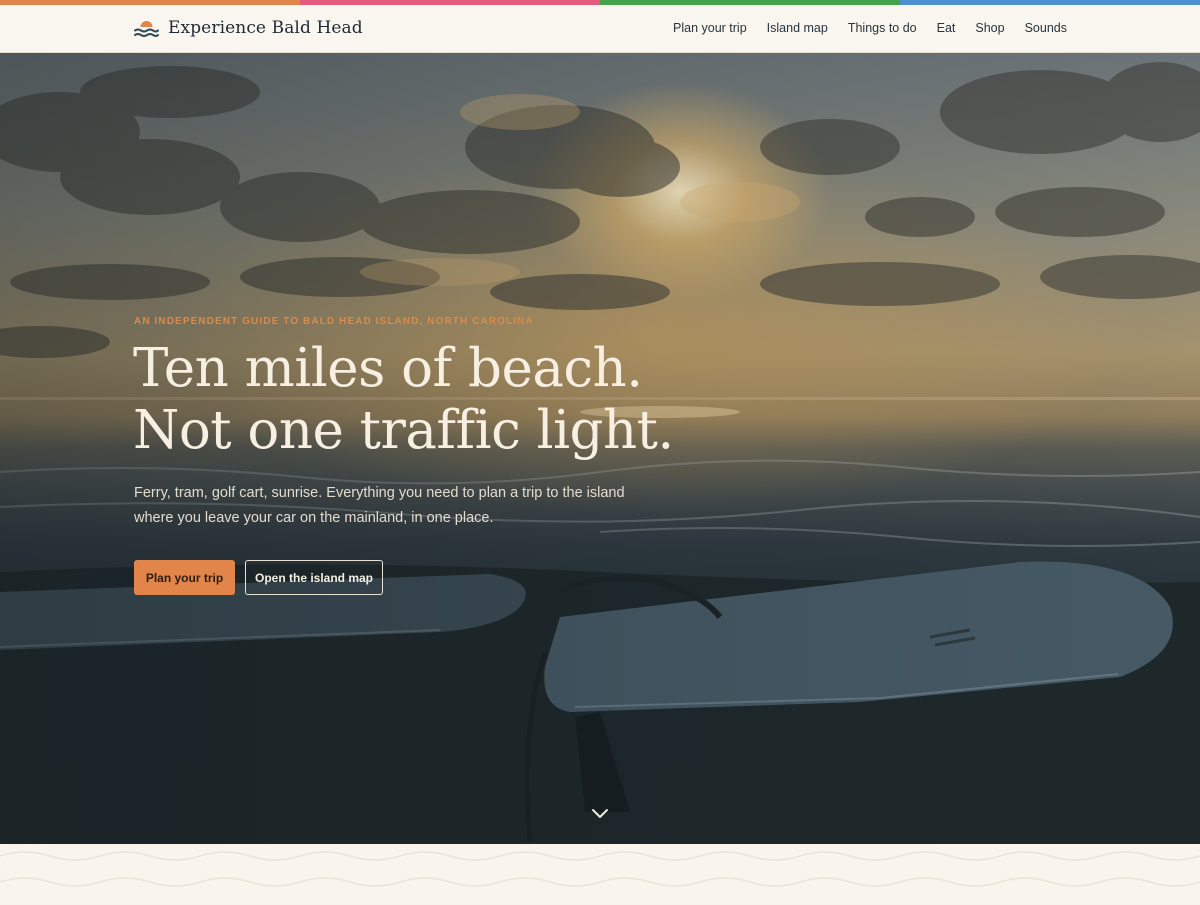 This screenshot has width=1200, height=905. I want to click on stripe-pink, so click(450, 2).